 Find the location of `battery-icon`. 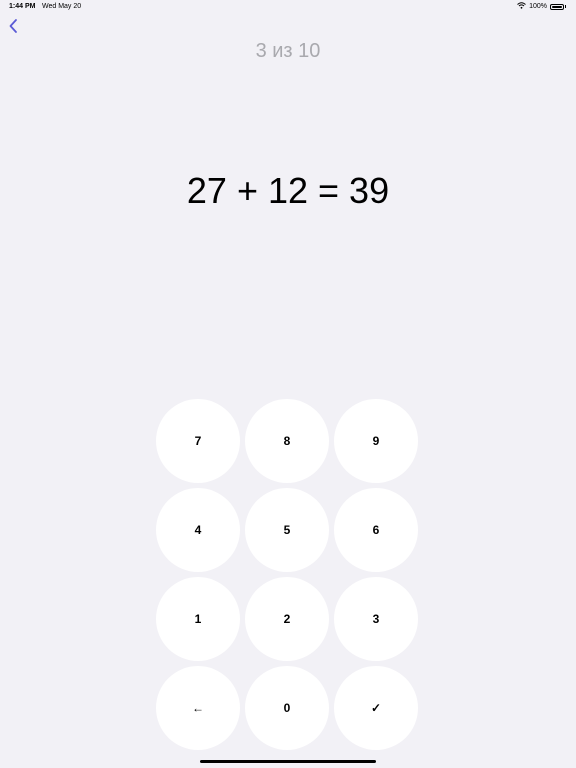

battery-icon is located at coordinates (557, 6).